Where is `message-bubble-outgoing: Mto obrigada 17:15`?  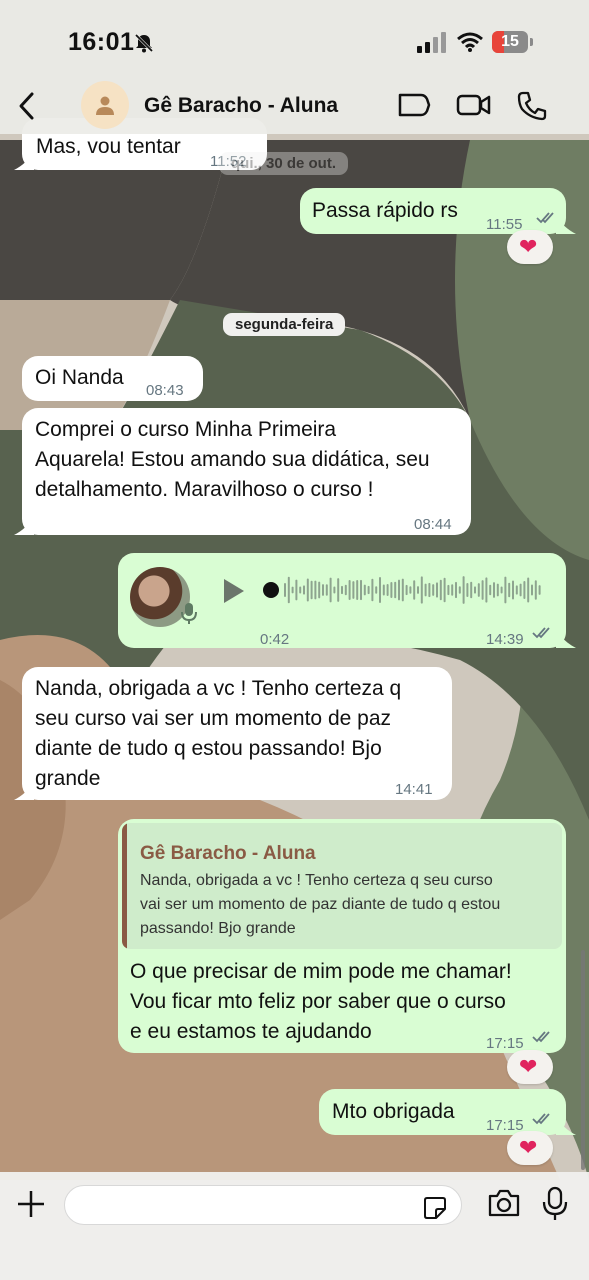 message-bubble-outgoing: Mto obrigada 17:15 is located at coordinates (442, 1112).